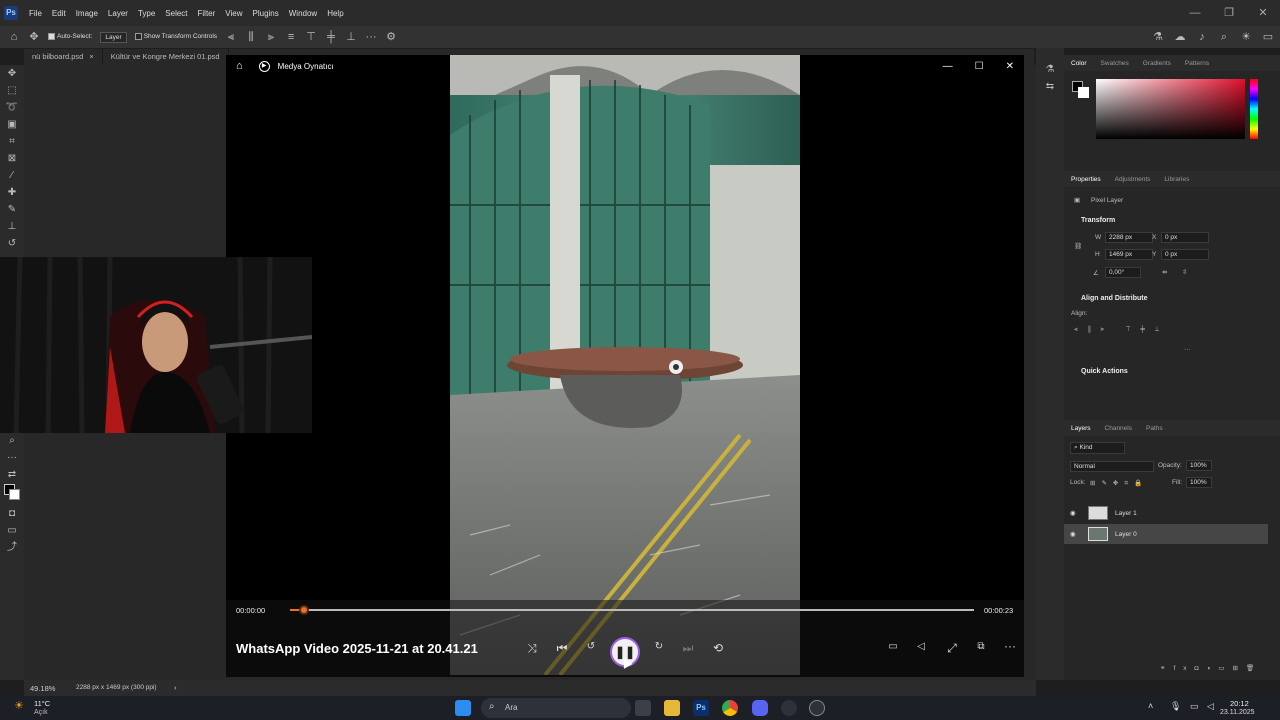  I want to click on color-swatches, so click(12, 494).